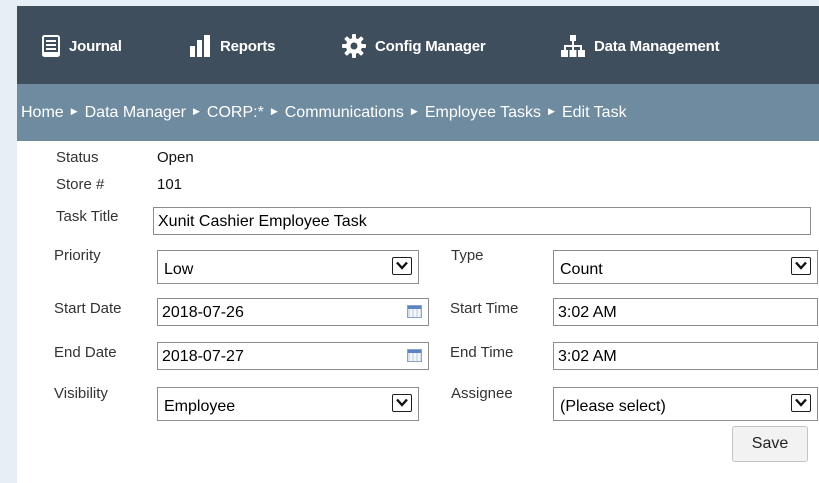  Describe the element at coordinates (344, 113) in the screenshot. I see `breadcrumb-communications: Communications` at that location.